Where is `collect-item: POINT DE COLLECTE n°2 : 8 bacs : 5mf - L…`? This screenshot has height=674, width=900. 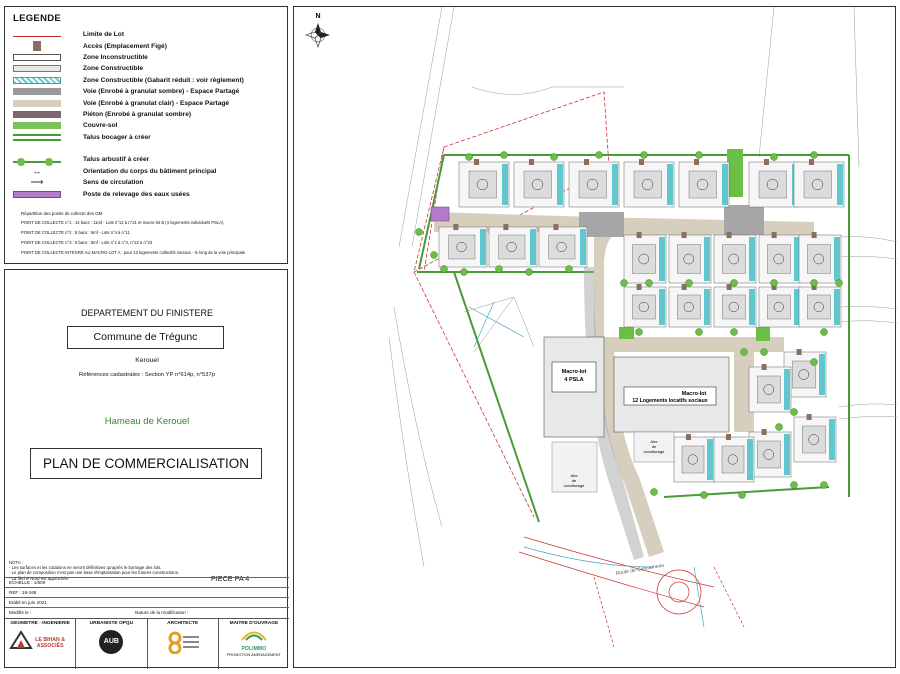 collect-item: POINT DE COLLECTE n°2 : 8 bacs : 5mf - L… is located at coordinates (75, 232).